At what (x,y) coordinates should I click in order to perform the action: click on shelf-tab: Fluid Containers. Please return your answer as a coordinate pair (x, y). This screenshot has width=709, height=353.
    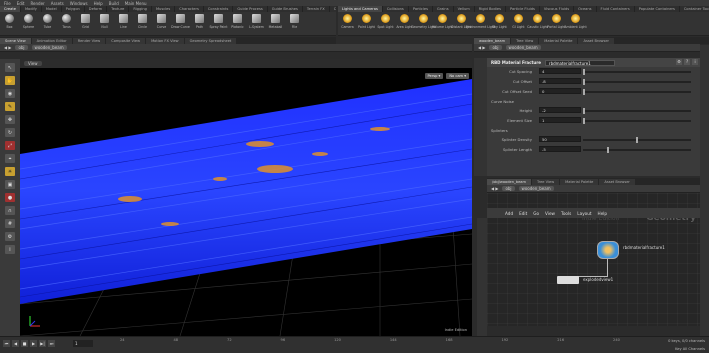
    Looking at the image, I should click on (616, 9).